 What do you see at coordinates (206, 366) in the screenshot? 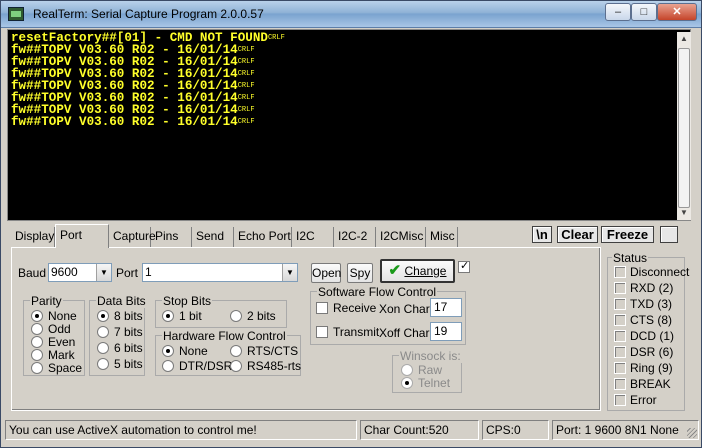
I see `hwflow-dtrdsr-label: DTR/DSR` at bounding box center [206, 366].